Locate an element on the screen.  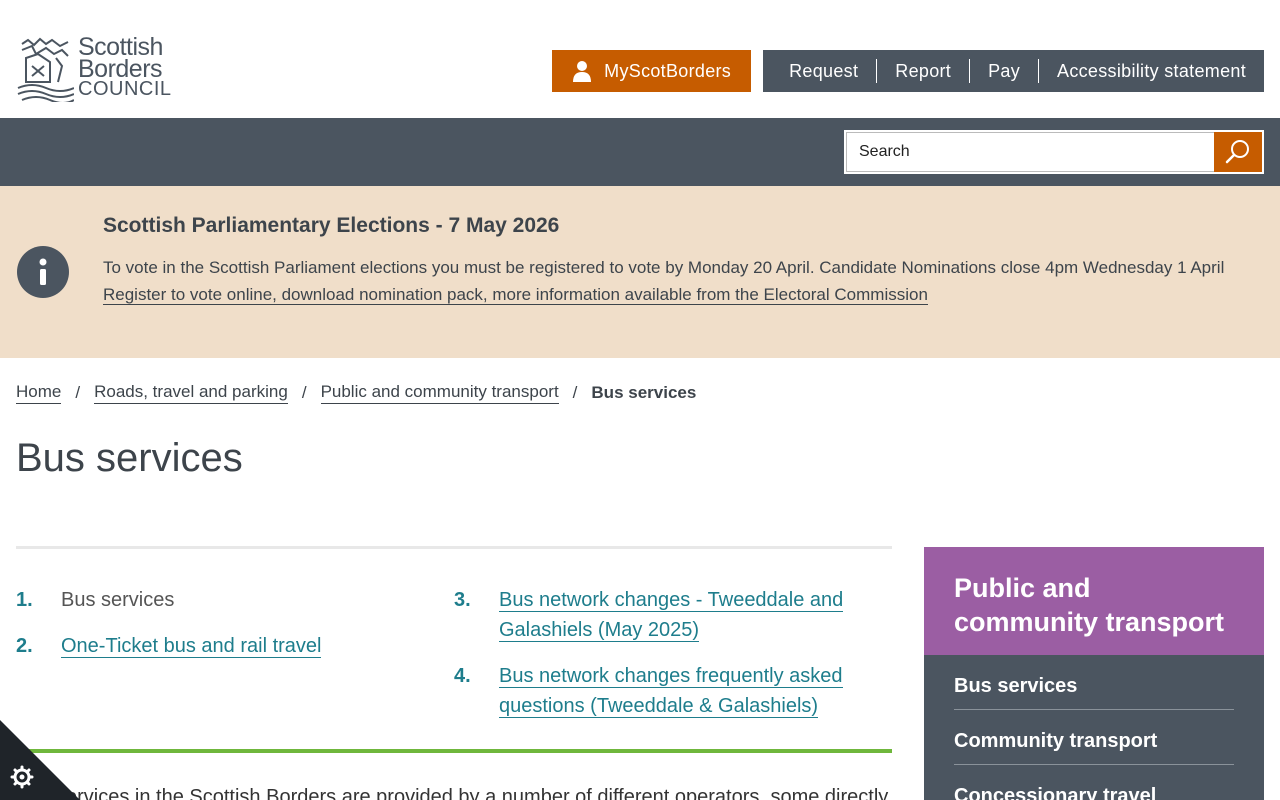
search-input is located at coordinates (1030, 152).